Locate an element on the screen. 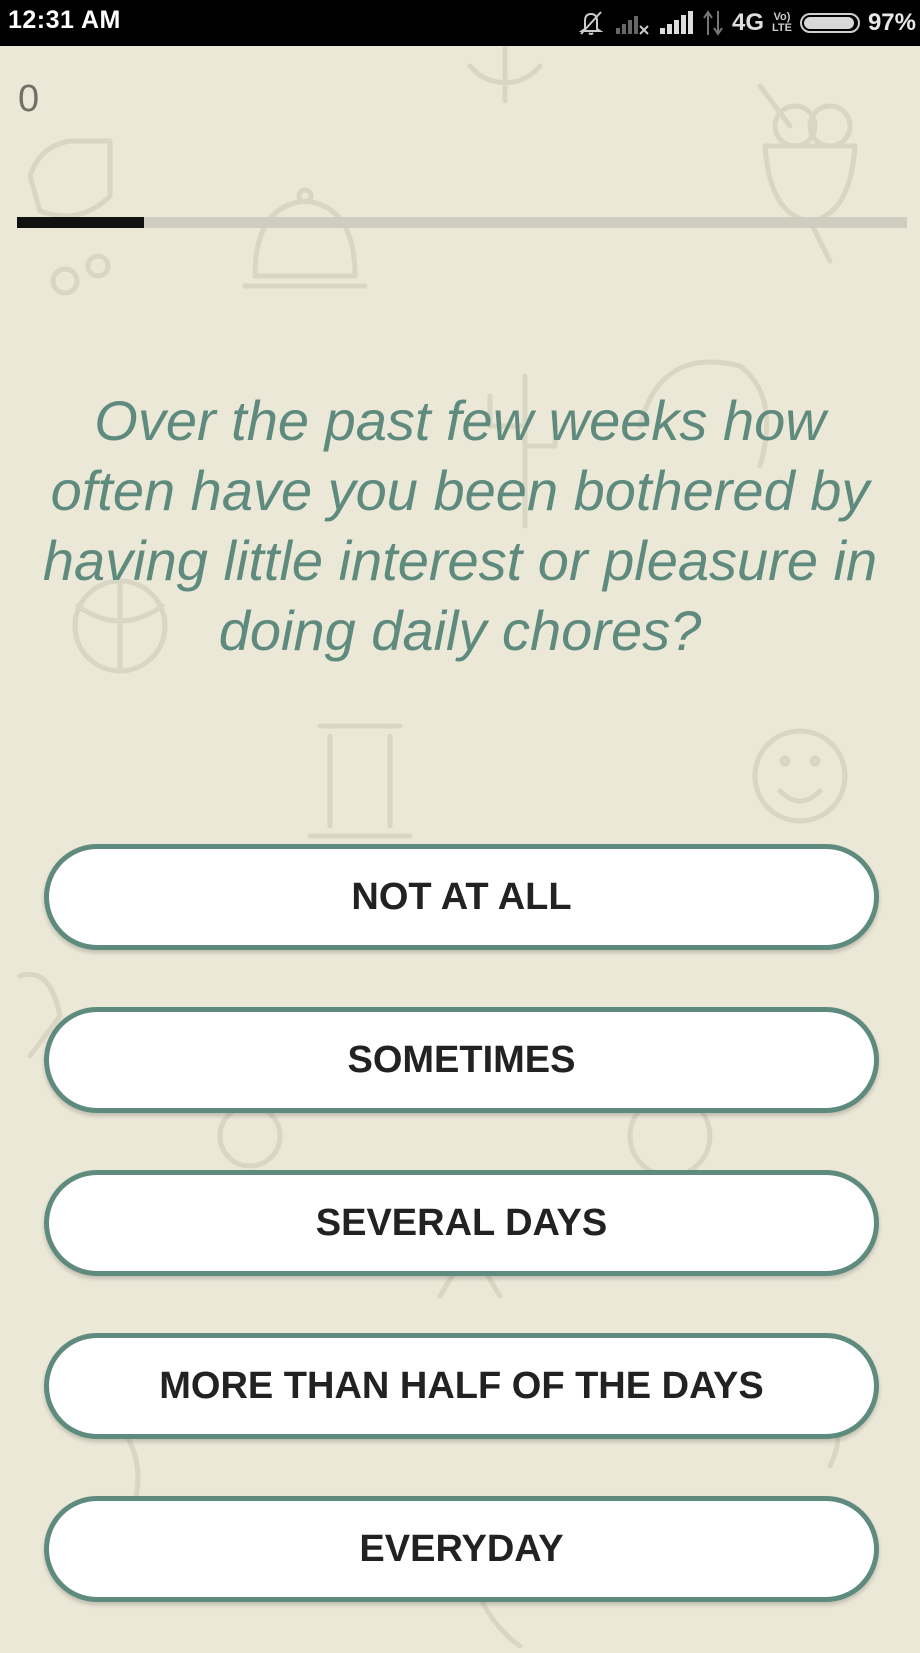 The height and width of the screenshot is (1653, 920). answer-button-sometimes: SOMETIMES is located at coordinates (461, 1060).